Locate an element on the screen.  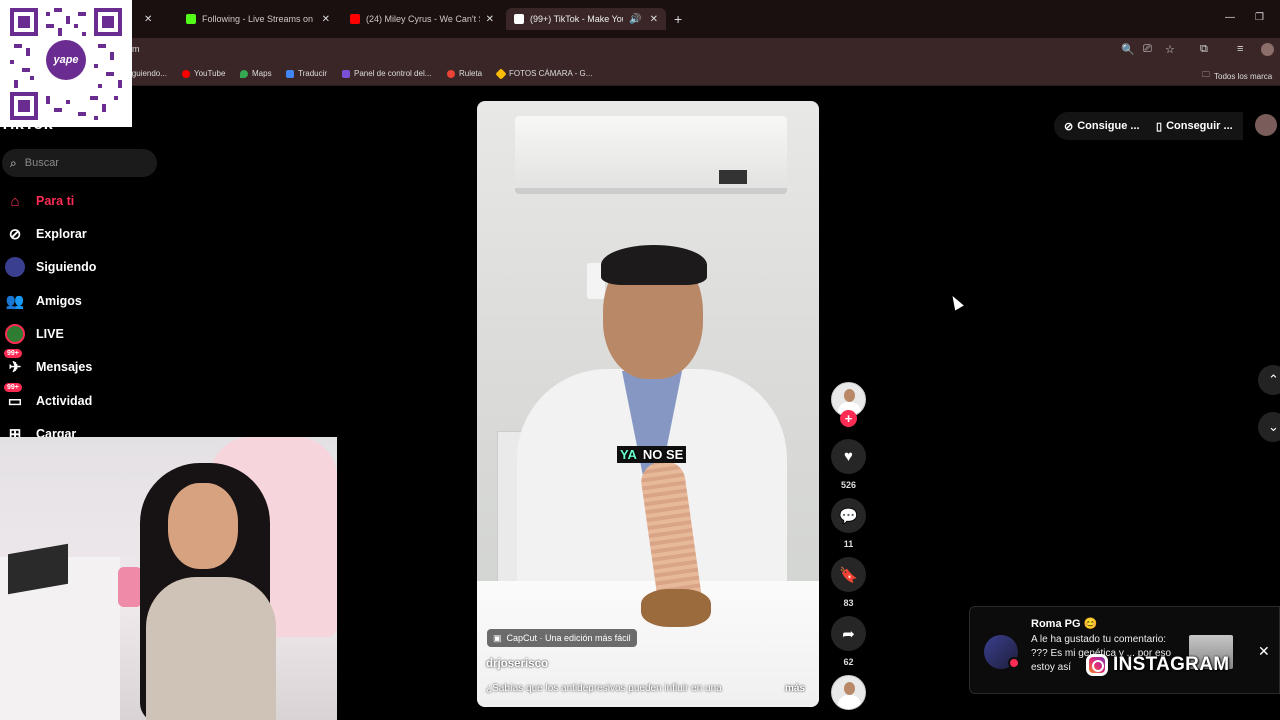
tab-title: (24) Miley Cyrus - We Can't Sto is located at coordinates (423, 19).